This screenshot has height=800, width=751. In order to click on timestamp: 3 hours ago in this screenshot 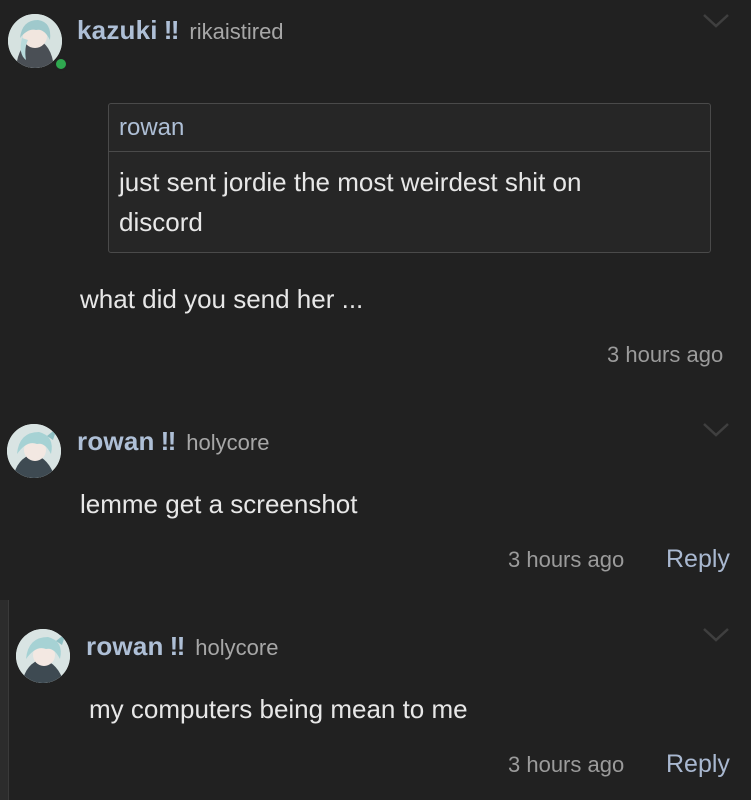, I will do `click(566, 764)`.